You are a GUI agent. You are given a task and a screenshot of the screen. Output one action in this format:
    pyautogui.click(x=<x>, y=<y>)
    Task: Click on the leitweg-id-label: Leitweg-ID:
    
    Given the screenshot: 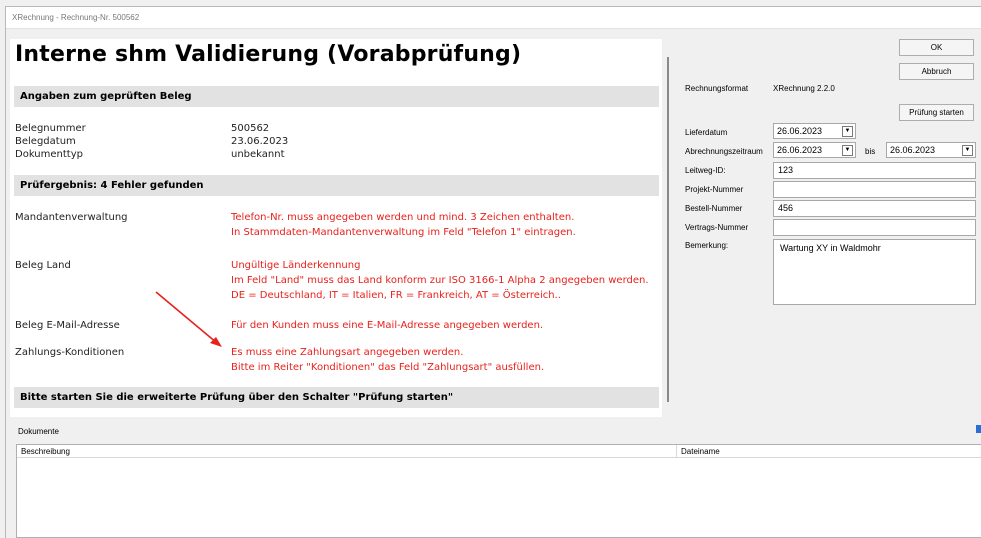 What is the action you would take?
    pyautogui.click(x=705, y=170)
    